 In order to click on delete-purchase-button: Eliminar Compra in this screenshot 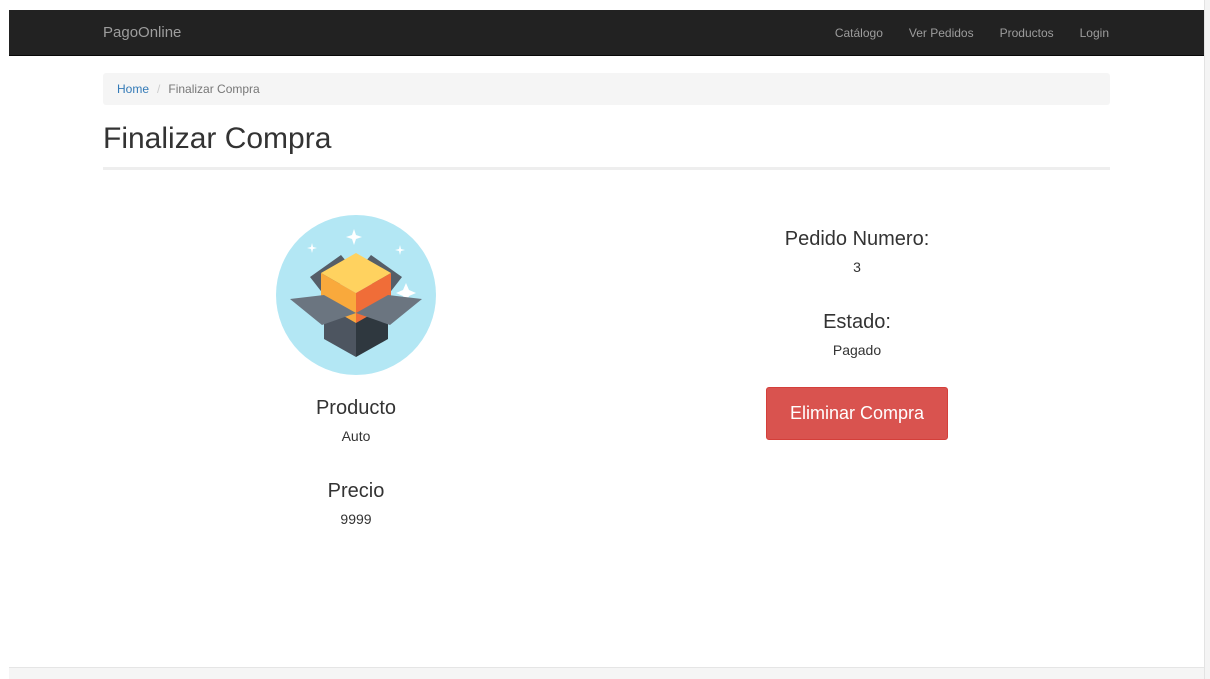, I will do `click(857, 413)`.